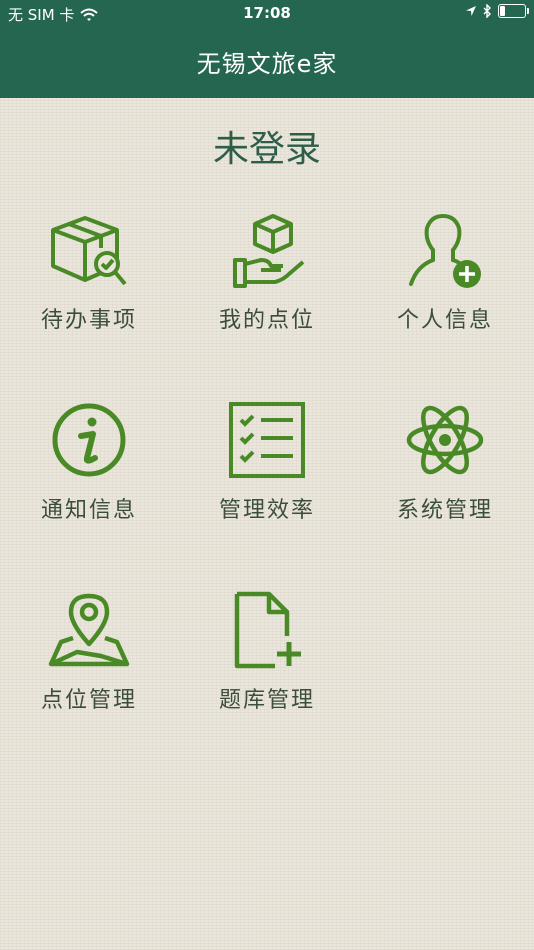  I want to click on checklist-icon, so click(267, 440).